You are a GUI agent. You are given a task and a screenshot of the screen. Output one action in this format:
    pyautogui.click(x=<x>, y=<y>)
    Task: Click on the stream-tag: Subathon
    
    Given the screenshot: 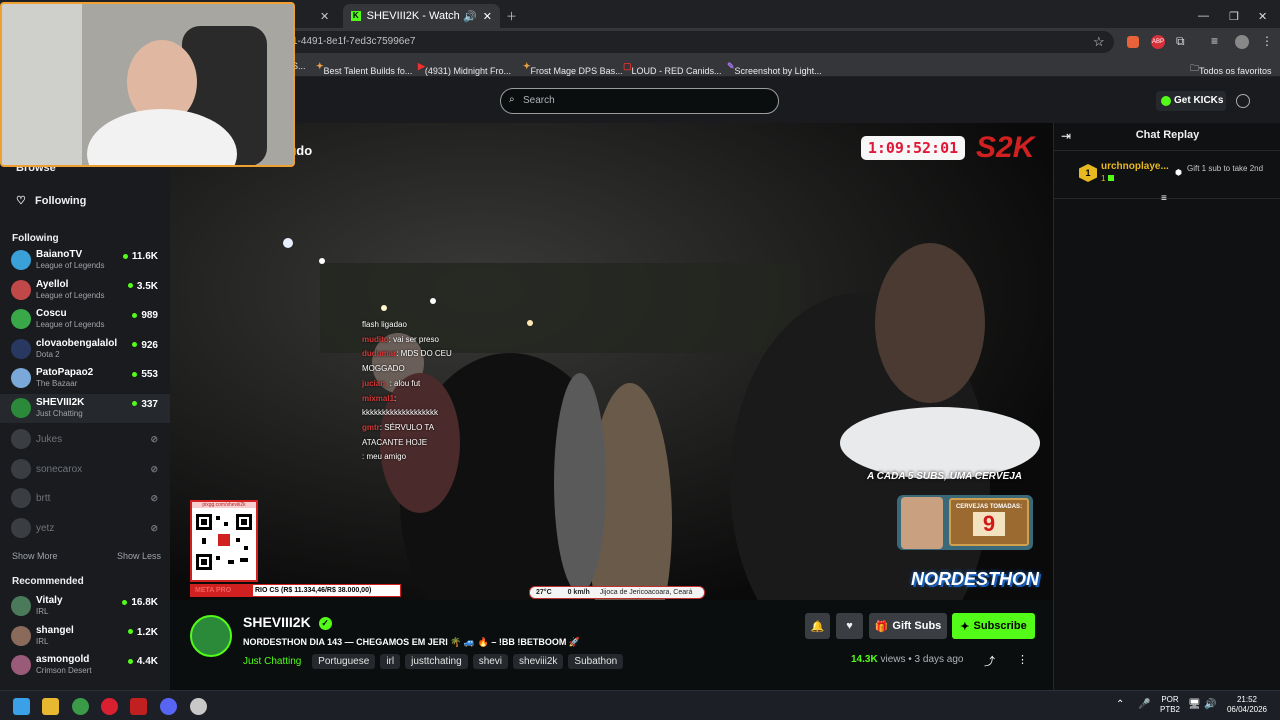 What is the action you would take?
    pyautogui.click(x=596, y=661)
    